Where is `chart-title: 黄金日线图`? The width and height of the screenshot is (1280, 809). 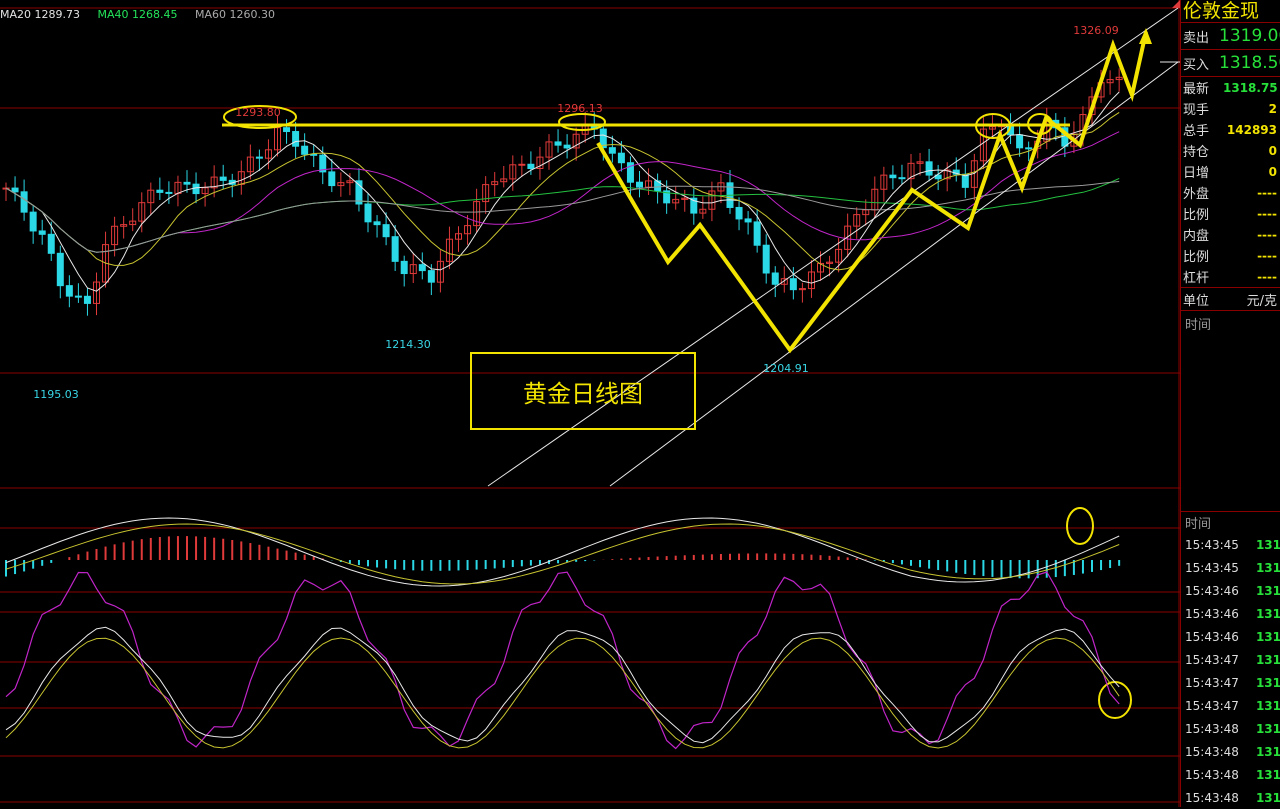
chart-title: 黄金日线图 is located at coordinates (583, 393).